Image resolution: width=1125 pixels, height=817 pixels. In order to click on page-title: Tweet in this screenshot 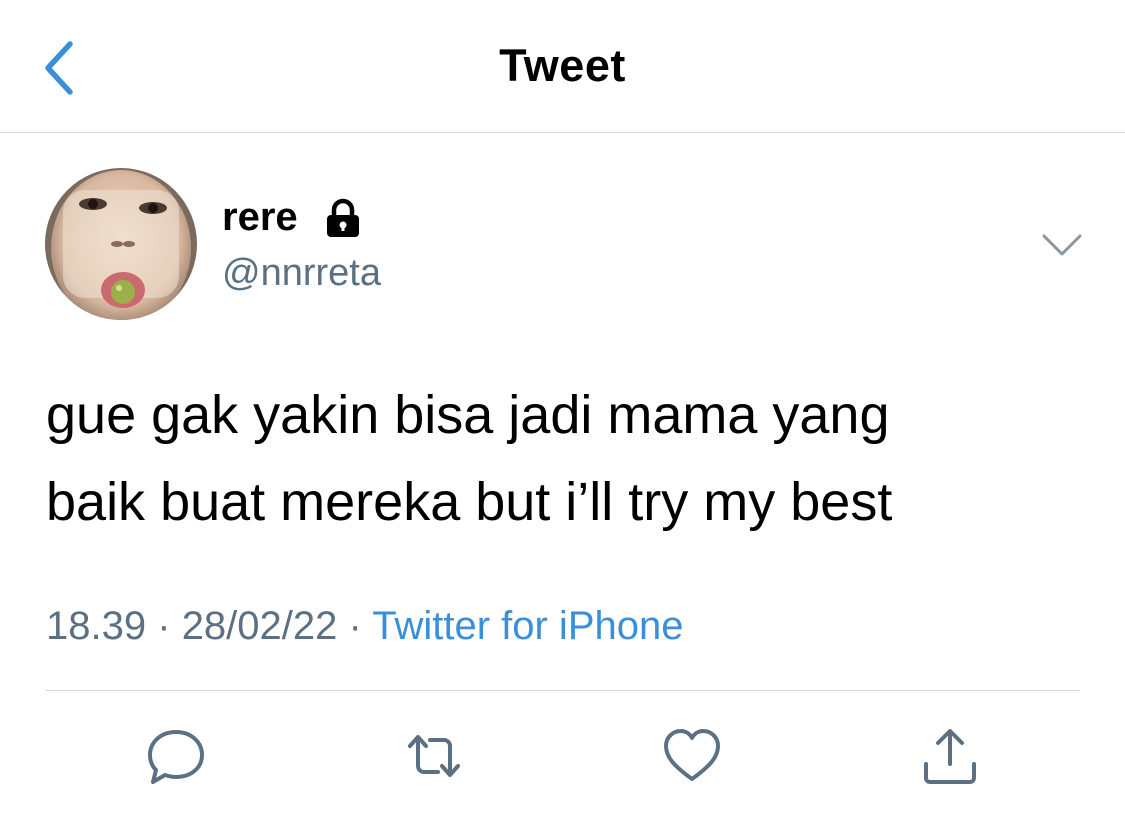, I will do `click(562, 65)`.